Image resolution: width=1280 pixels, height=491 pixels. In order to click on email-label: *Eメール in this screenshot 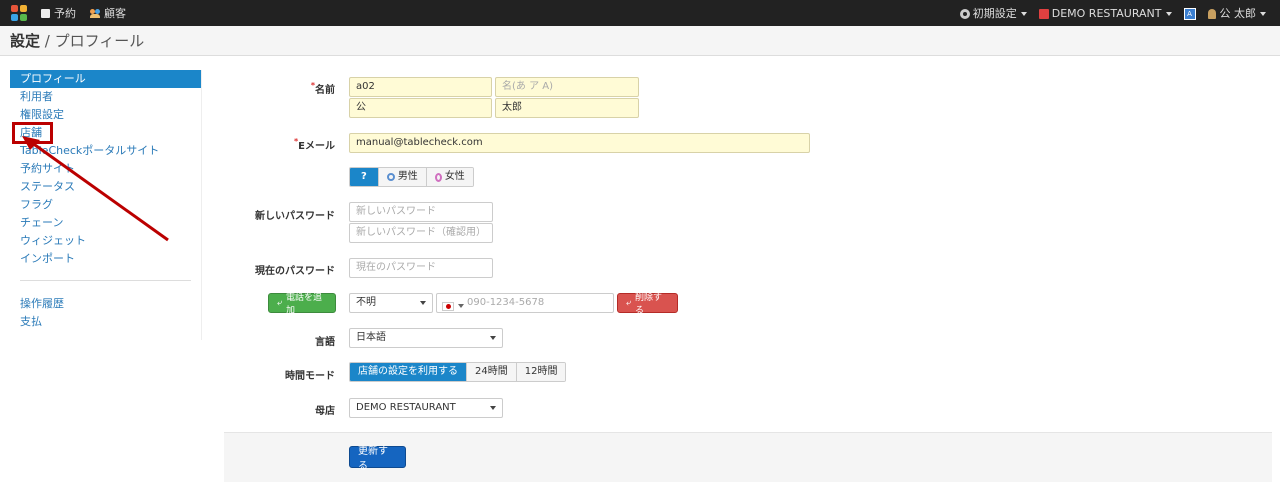, I will do `click(314, 144)`.